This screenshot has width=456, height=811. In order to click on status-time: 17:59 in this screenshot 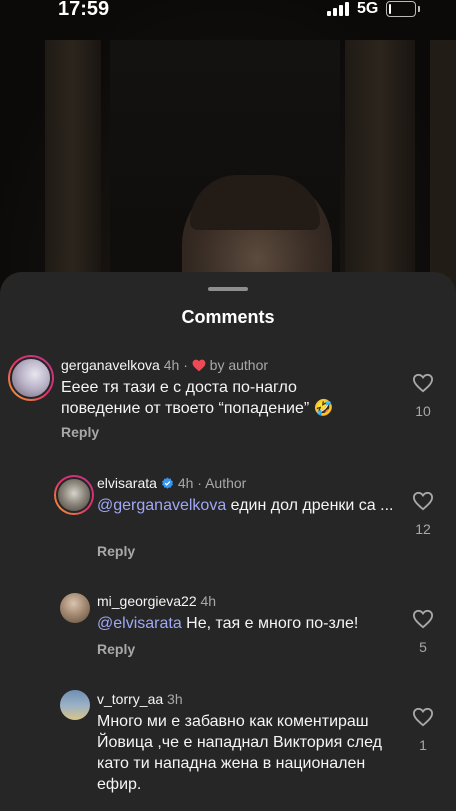, I will do `click(84, 10)`.